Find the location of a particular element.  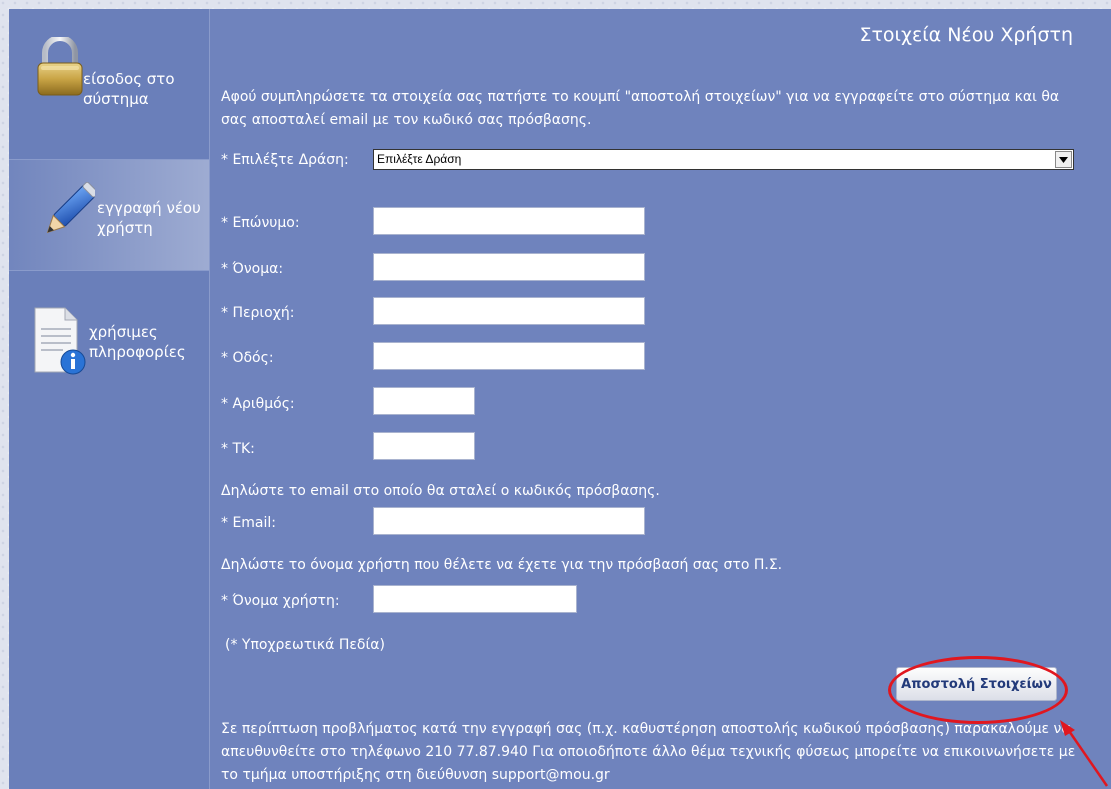

email-label: * Email: is located at coordinates (249, 523).